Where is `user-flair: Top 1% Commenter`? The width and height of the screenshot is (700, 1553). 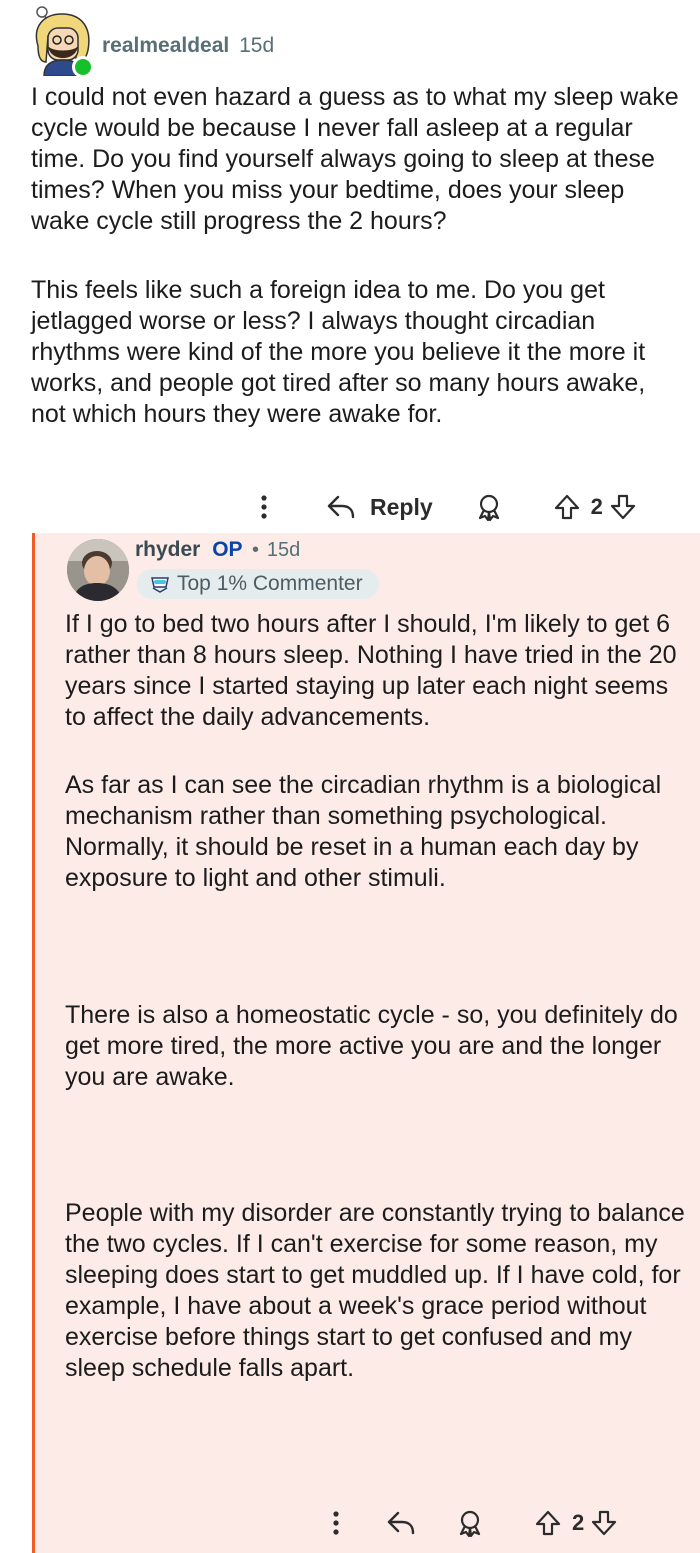
user-flair: Top 1% Commenter is located at coordinates (258, 584).